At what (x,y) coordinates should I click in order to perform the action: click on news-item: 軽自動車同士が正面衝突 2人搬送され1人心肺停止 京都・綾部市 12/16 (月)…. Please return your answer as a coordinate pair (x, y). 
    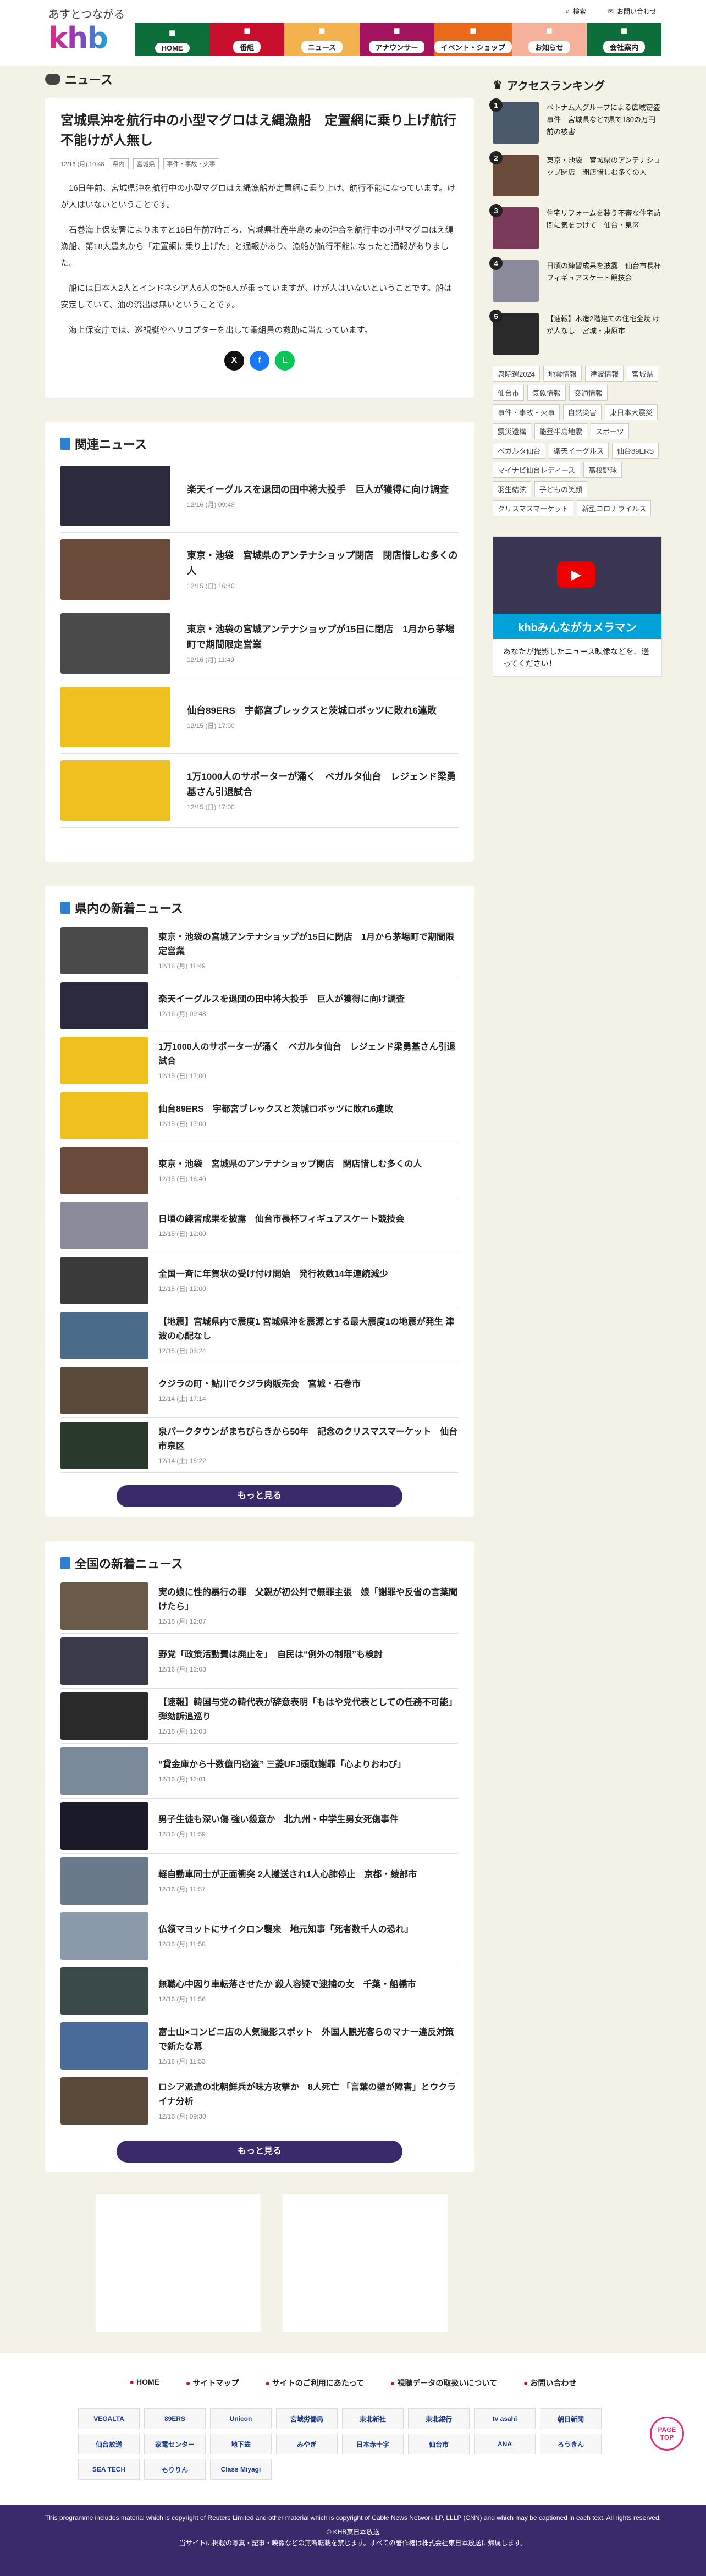
    Looking at the image, I should click on (259, 1881).